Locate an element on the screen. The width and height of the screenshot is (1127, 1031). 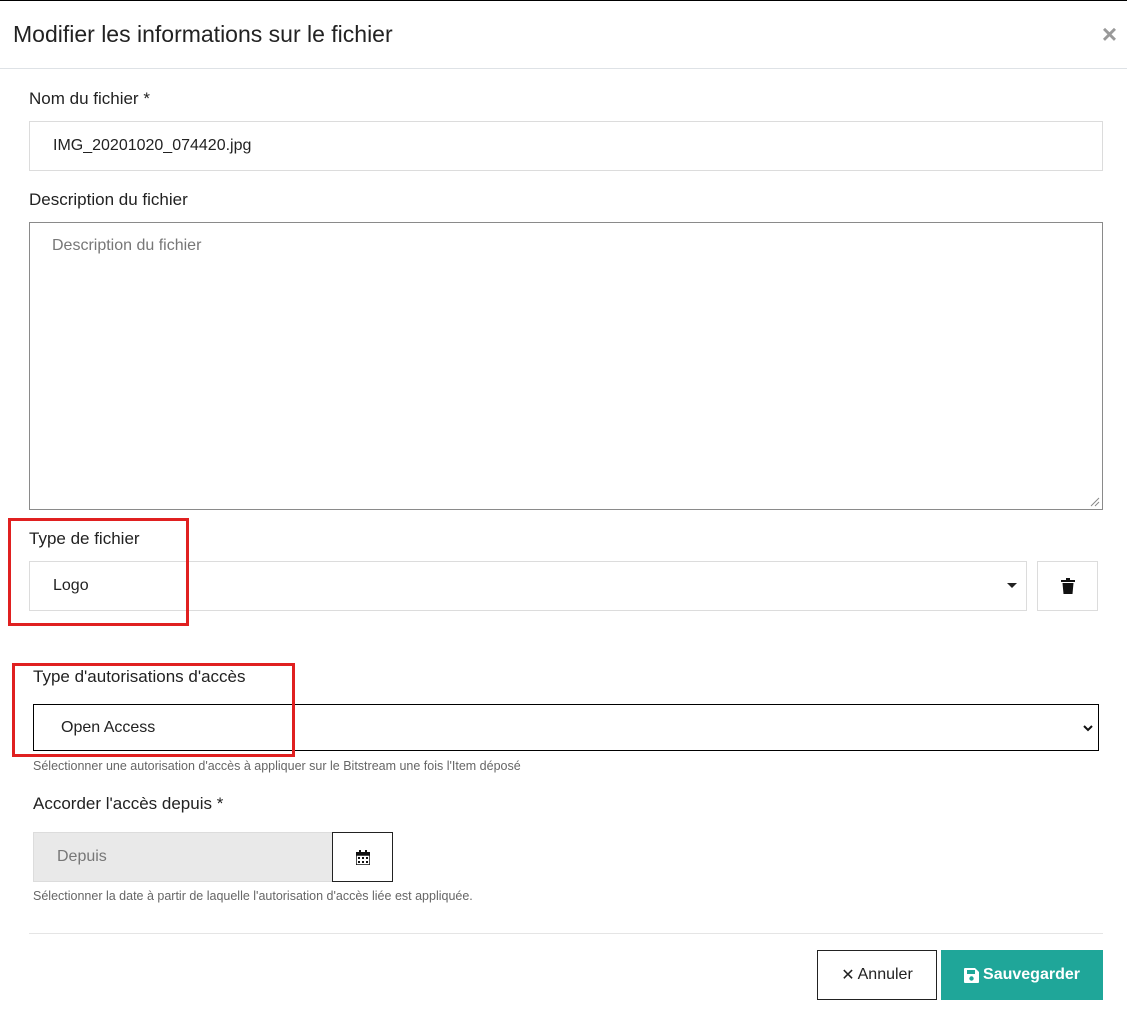
cancel-button-label: Annuler is located at coordinates (885, 974).